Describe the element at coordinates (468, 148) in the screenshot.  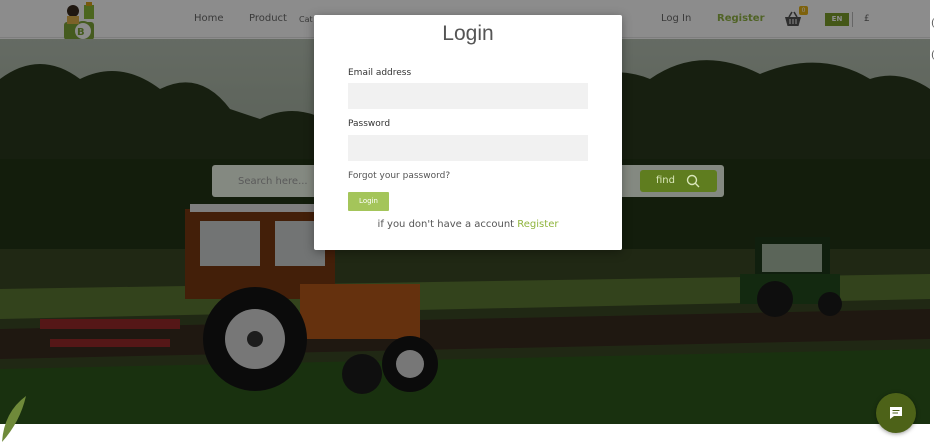
I see `password-field` at that location.